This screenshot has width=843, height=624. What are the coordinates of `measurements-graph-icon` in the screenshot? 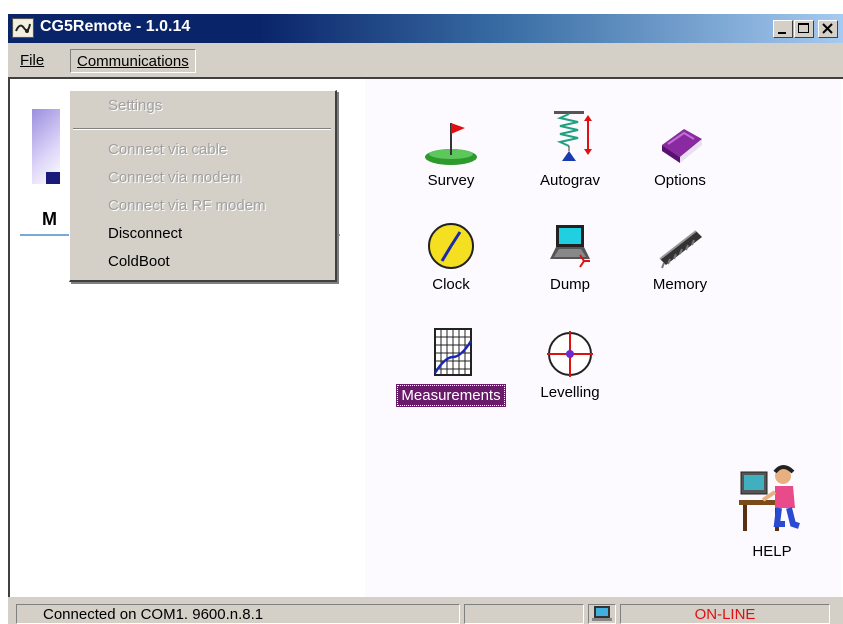 It's located at (453, 352).